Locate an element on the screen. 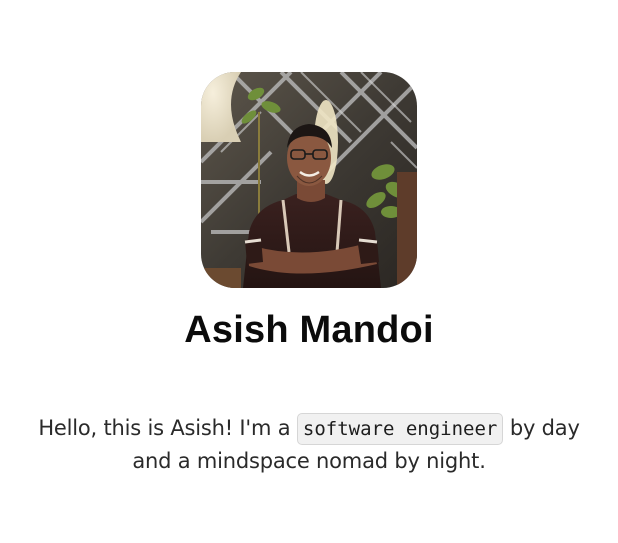  profile-name: Asish Mandoi is located at coordinates (309, 330).